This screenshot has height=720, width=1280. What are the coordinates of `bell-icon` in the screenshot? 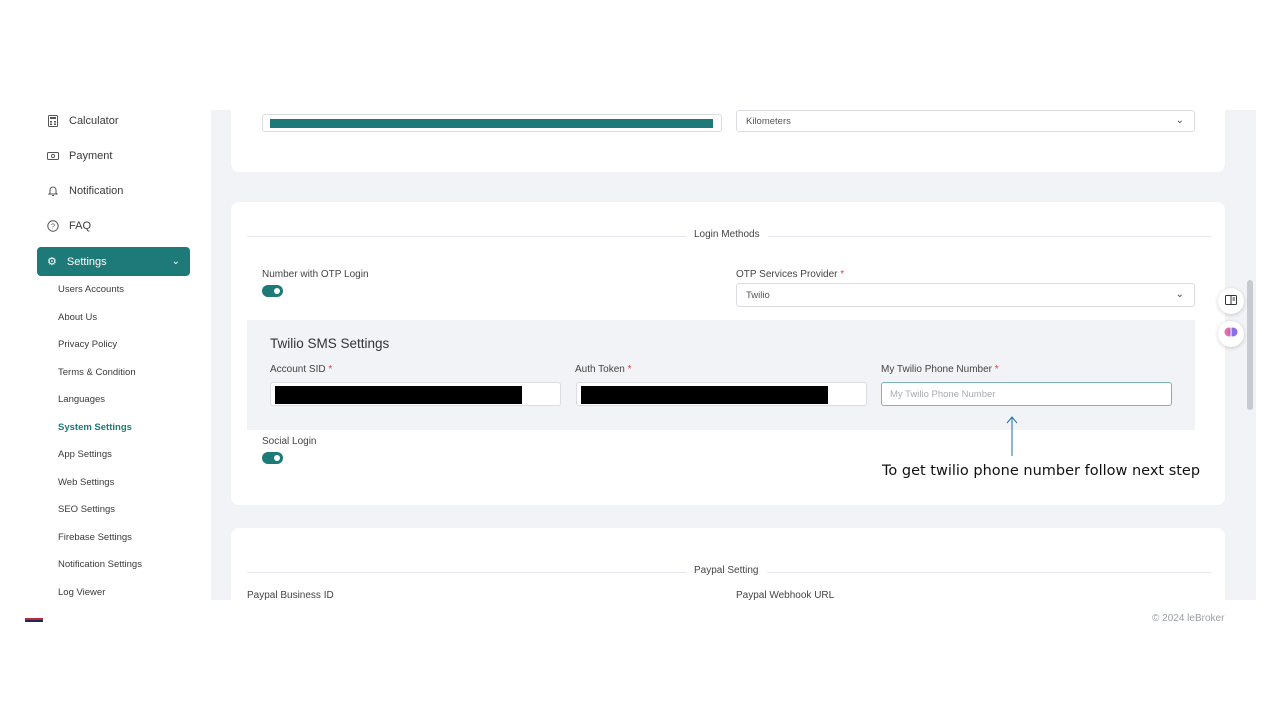 It's located at (53, 191).